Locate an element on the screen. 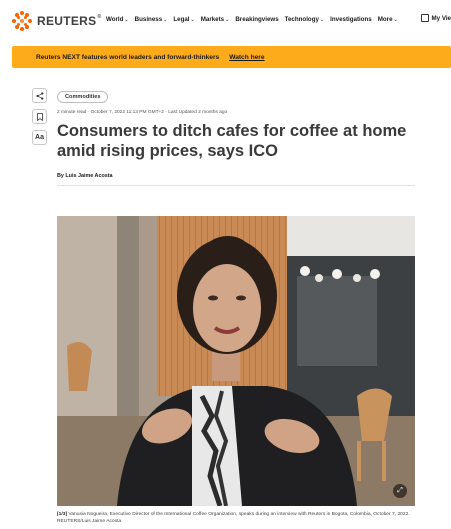 This screenshot has width=451, height=529. category-tag: Commodities is located at coordinates (83, 97).